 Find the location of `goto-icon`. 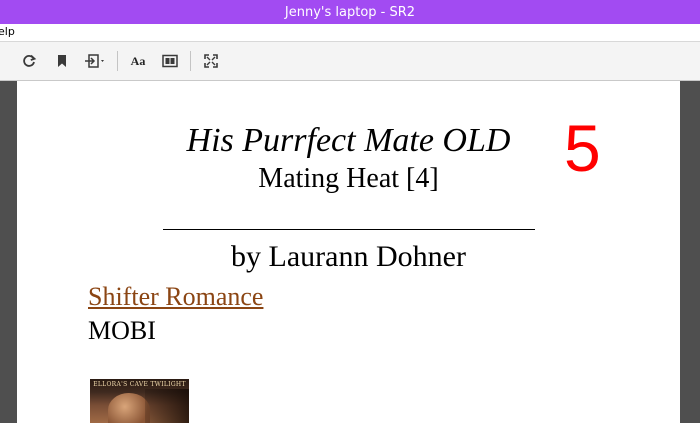

goto-icon is located at coordinates (94, 61).